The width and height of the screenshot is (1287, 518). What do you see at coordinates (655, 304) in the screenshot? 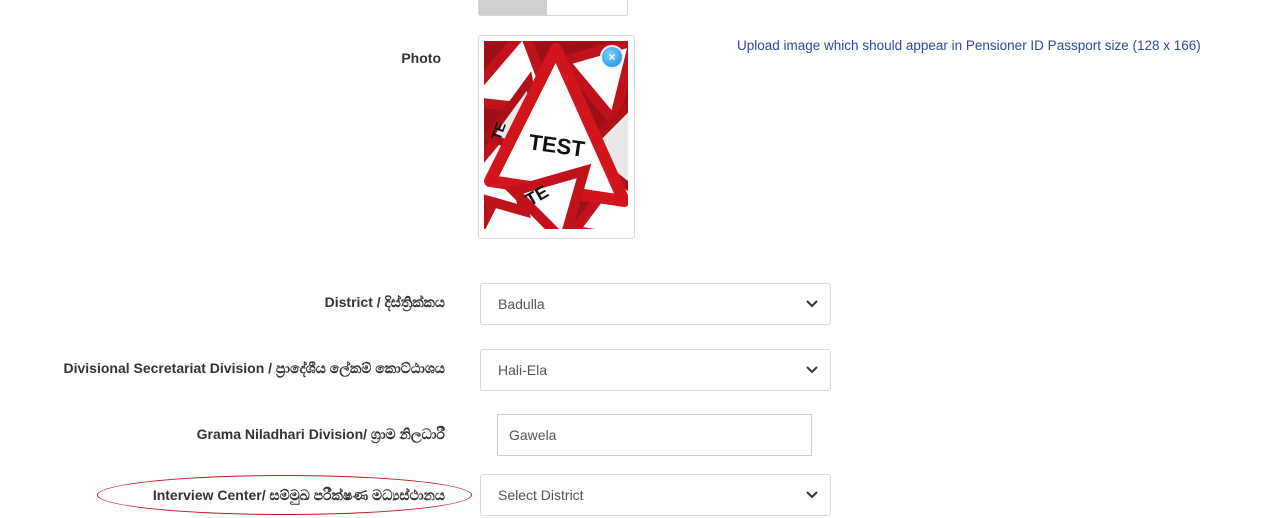
I see `district-select: Badulla` at bounding box center [655, 304].